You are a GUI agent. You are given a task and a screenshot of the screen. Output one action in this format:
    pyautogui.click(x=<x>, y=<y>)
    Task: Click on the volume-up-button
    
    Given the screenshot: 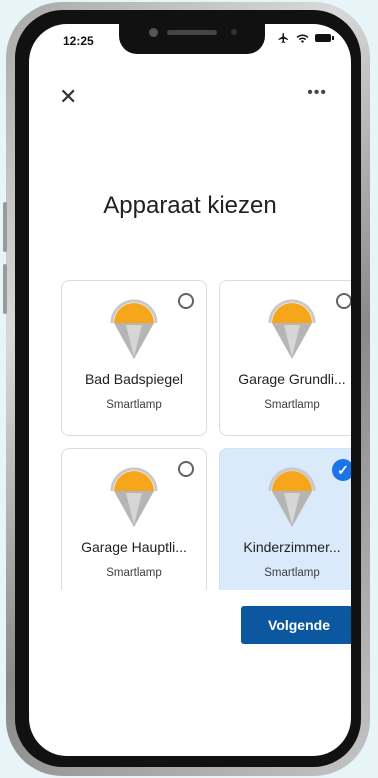 What is the action you would take?
    pyautogui.click(x=5, y=227)
    